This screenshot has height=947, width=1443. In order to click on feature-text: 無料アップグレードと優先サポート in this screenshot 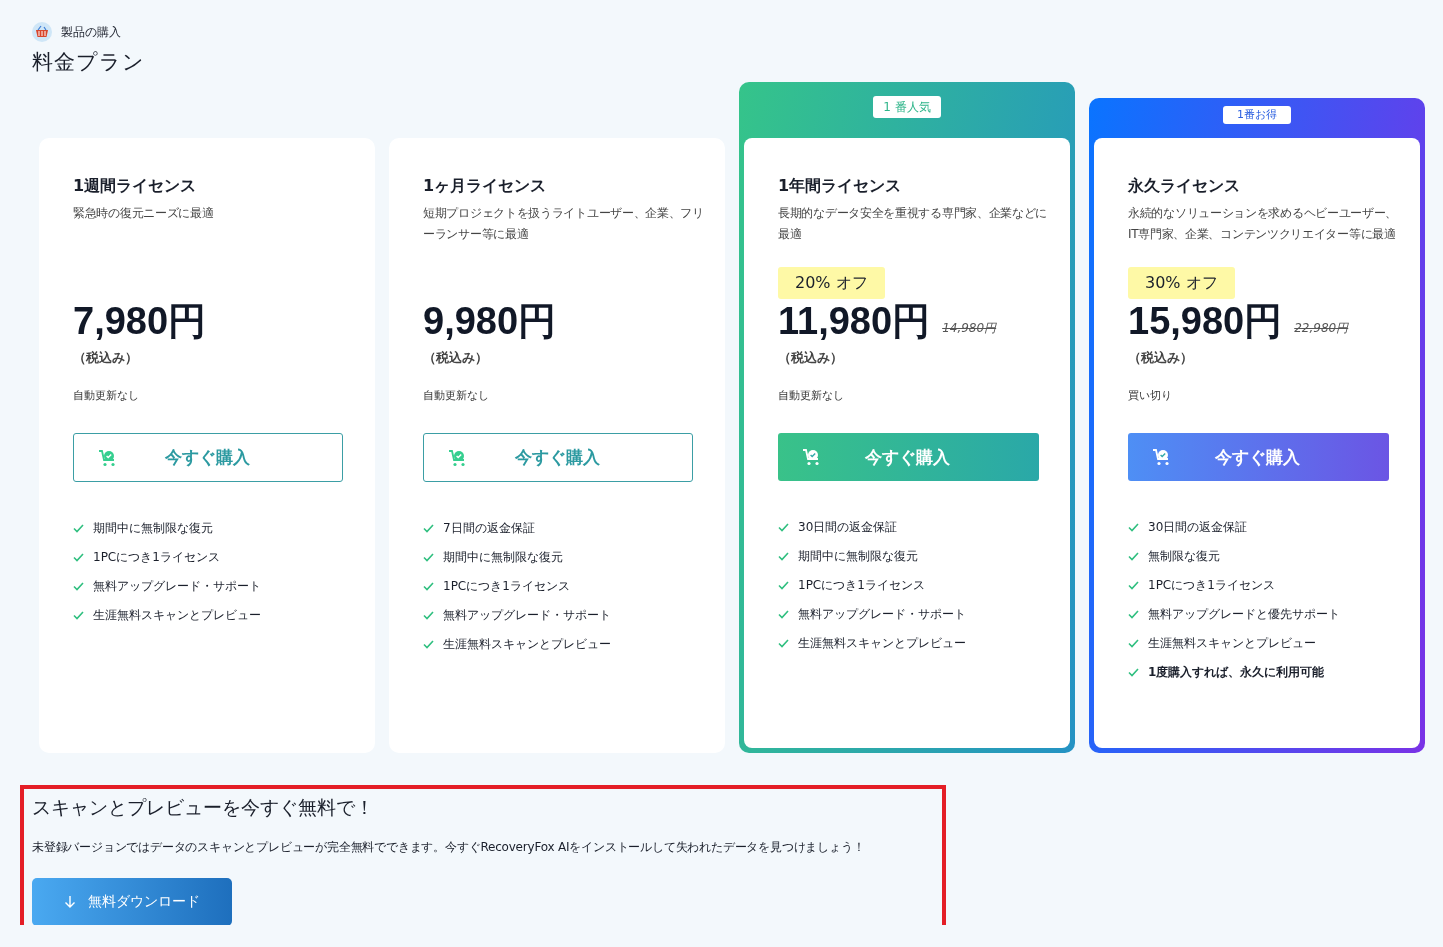, I will do `click(1244, 614)`.